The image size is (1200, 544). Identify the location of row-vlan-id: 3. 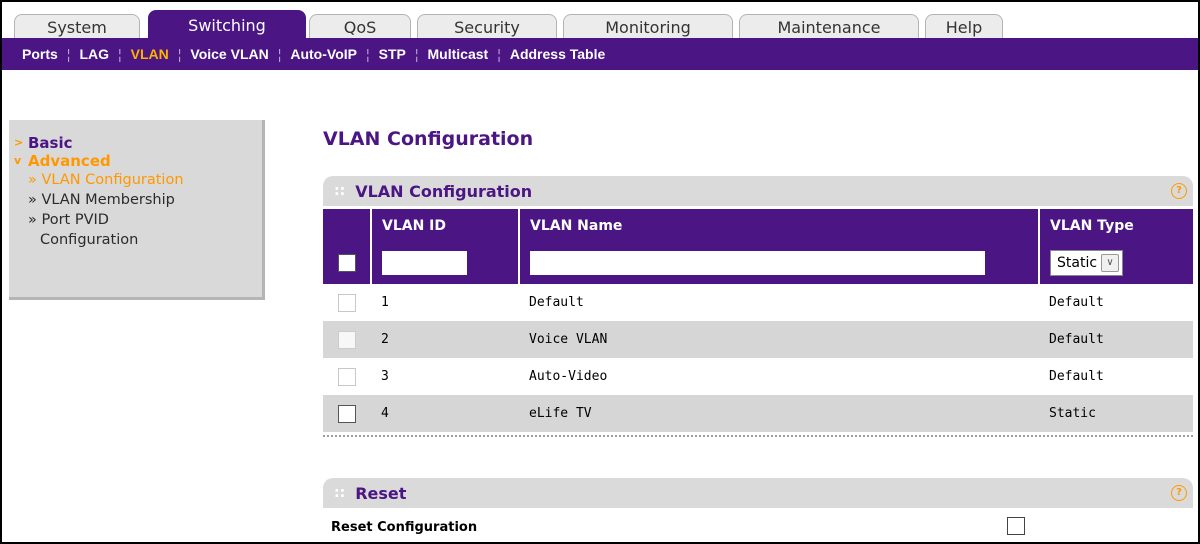
(385, 376).